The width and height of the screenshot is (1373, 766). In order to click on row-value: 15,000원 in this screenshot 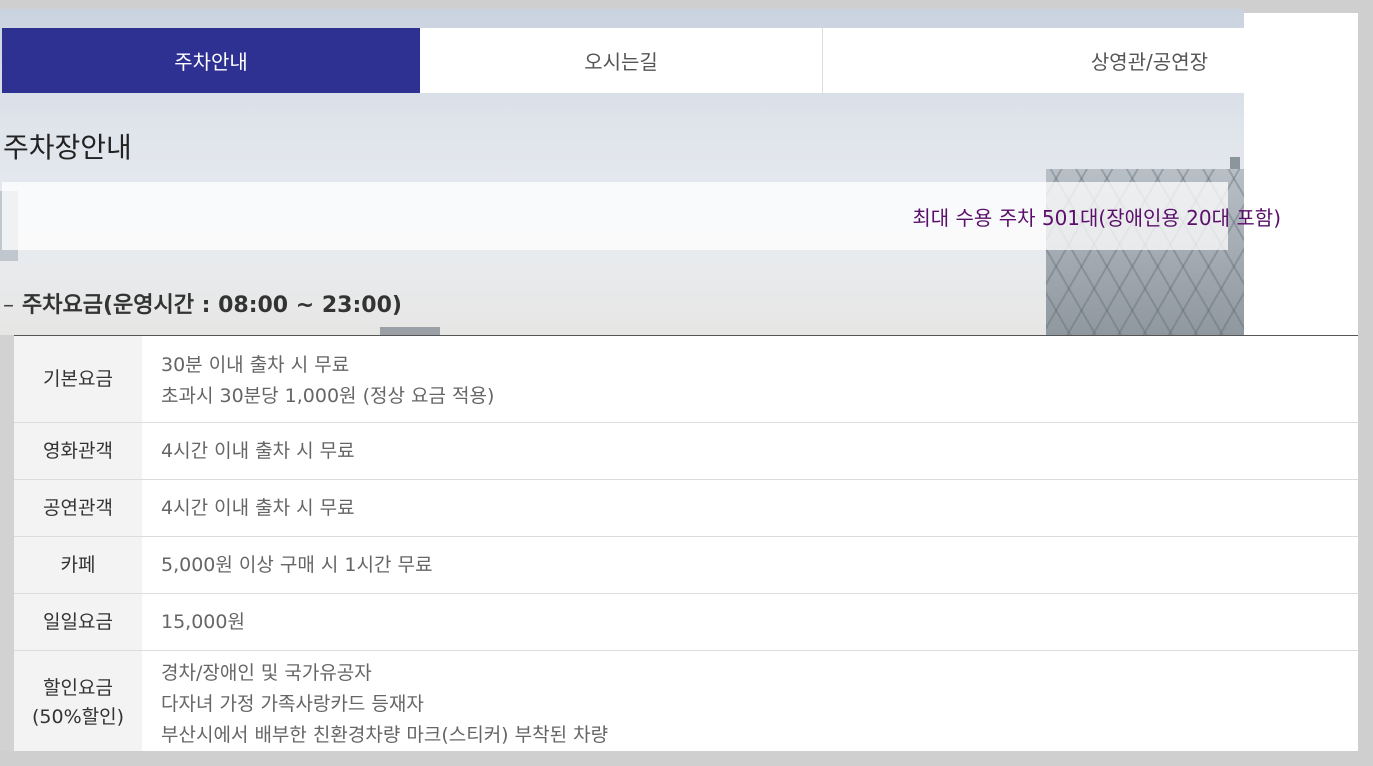, I will do `click(757, 622)`.